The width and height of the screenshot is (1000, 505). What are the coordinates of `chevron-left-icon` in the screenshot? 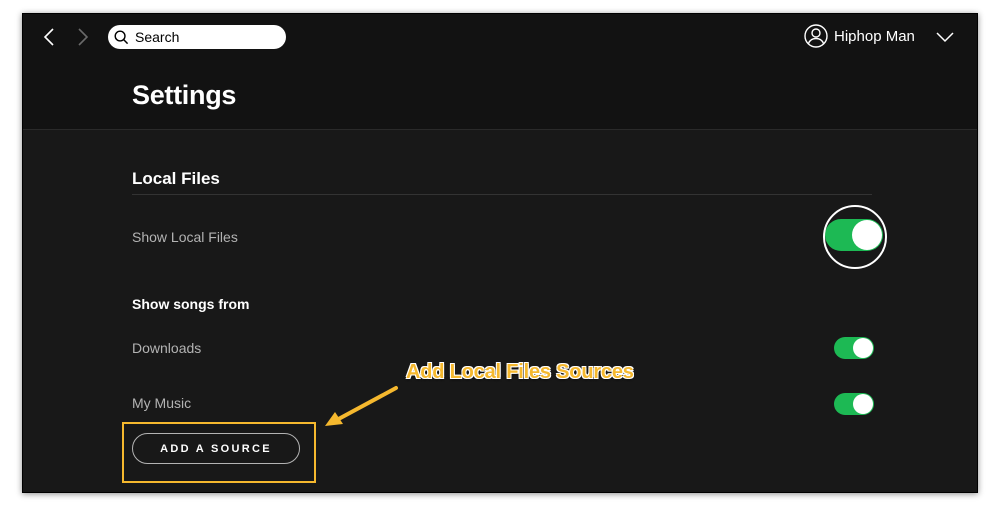 It's located at (48, 37).